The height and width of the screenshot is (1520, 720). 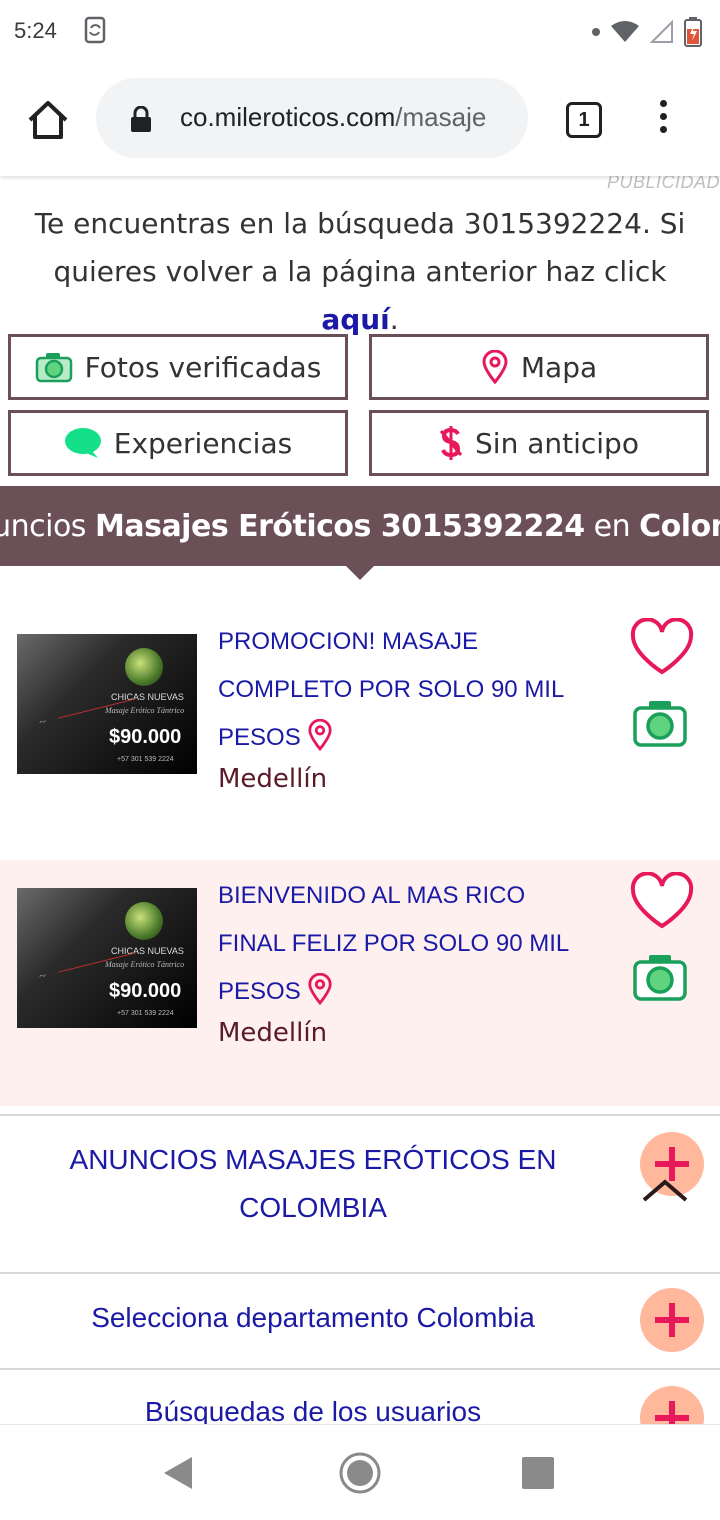 I want to click on home-icon, so click(x=48, y=120).